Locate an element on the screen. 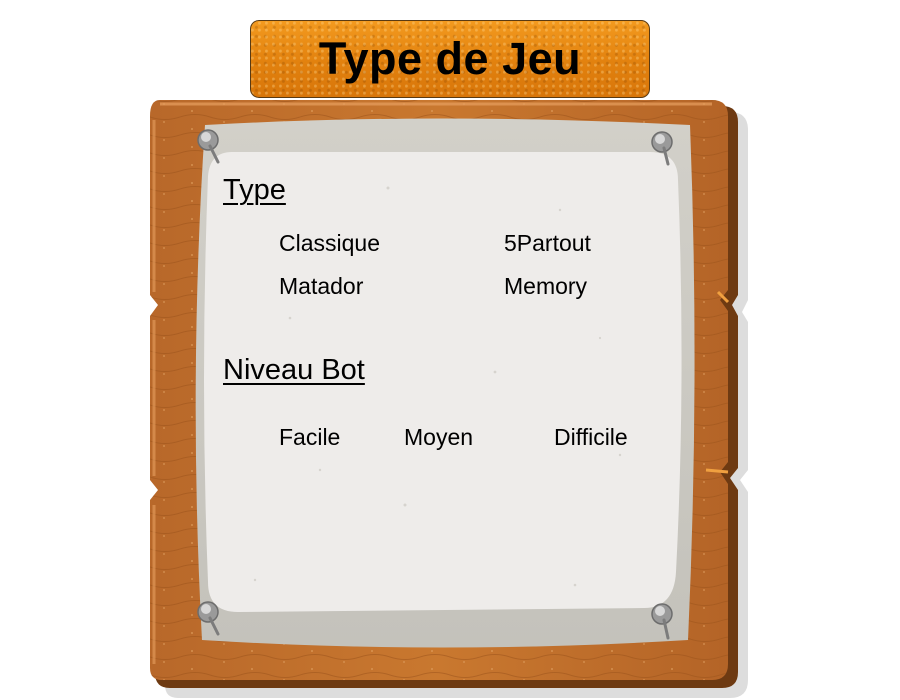 This screenshot has width=900, height=700. type-option-memory: Memory is located at coordinates (545, 286).